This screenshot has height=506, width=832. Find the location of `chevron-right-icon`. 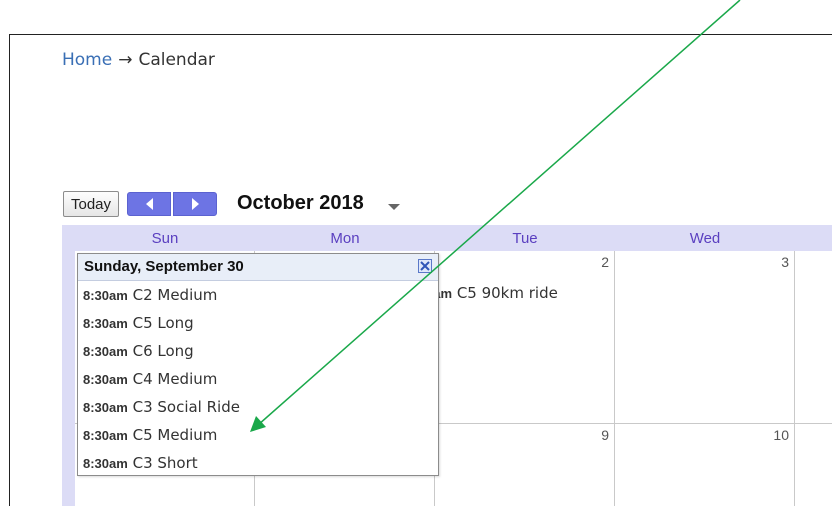

chevron-right-icon is located at coordinates (195, 204).